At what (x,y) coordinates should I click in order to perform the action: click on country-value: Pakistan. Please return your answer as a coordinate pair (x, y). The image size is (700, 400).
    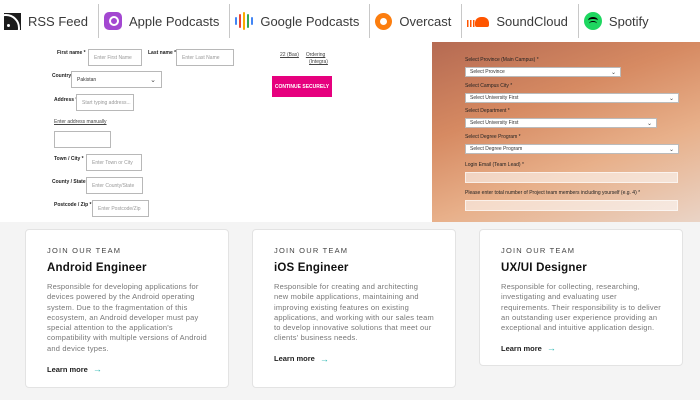
    Looking at the image, I should click on (87, 79).